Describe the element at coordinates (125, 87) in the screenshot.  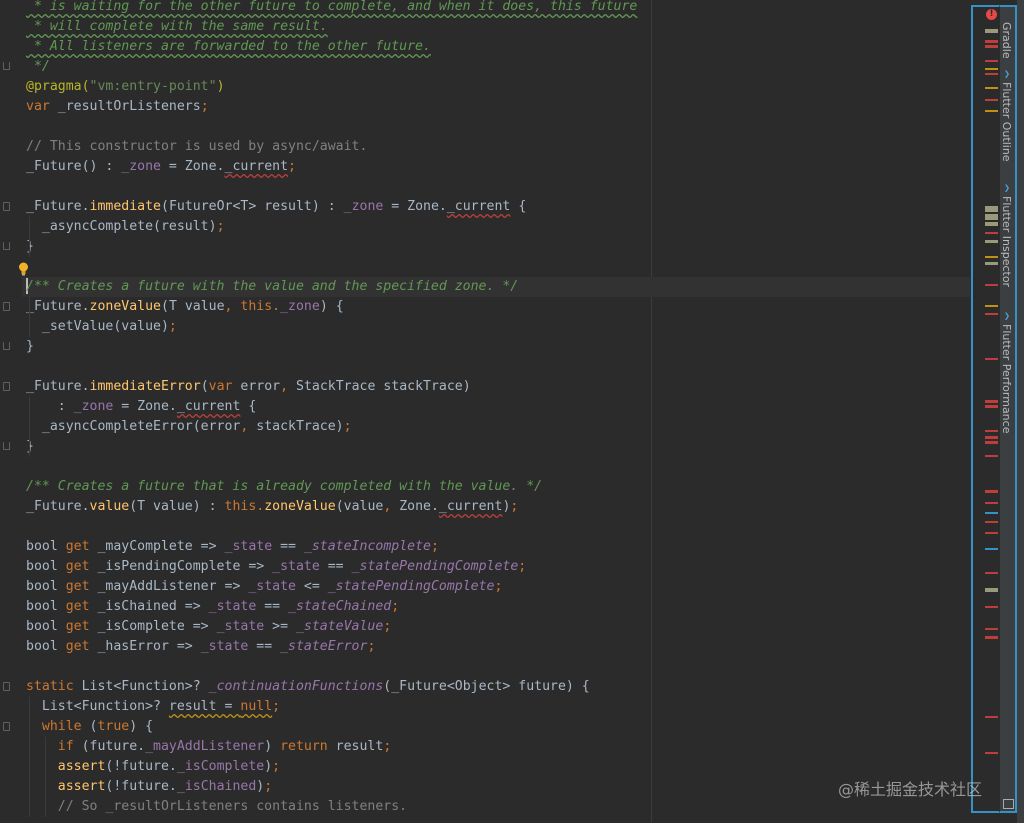
I see `code-line: @pragma("vm:entry-point")` at that location.